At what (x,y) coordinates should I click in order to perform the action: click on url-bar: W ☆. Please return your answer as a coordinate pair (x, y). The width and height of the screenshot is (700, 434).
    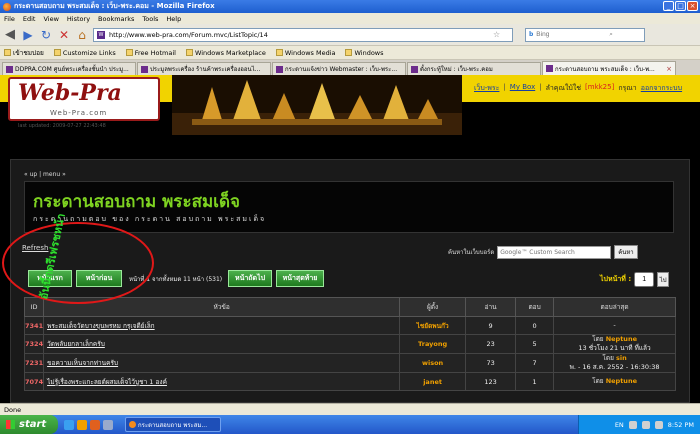
    Looking at the image, I should click on (303, 34).